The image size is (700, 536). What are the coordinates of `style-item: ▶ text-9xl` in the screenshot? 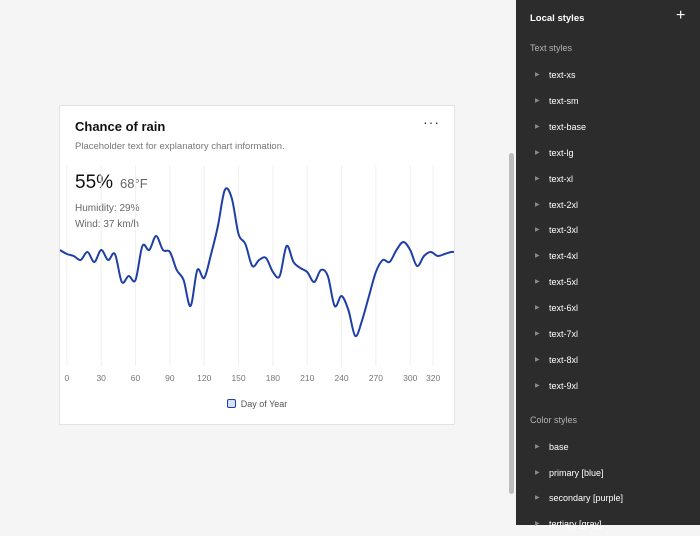 It's located at (608, 388).